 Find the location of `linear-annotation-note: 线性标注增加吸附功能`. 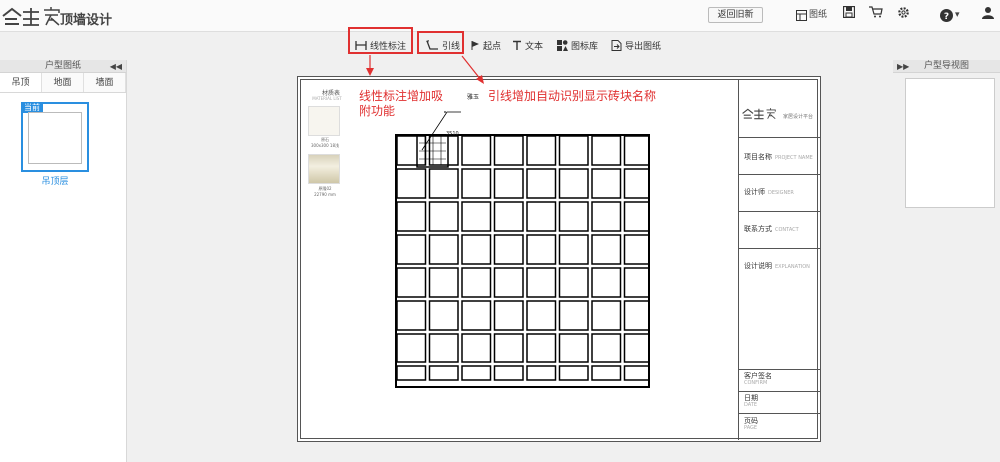

linear-annotation-note: 线性标注增加吸附功能 is located at coordinates (401, 103).